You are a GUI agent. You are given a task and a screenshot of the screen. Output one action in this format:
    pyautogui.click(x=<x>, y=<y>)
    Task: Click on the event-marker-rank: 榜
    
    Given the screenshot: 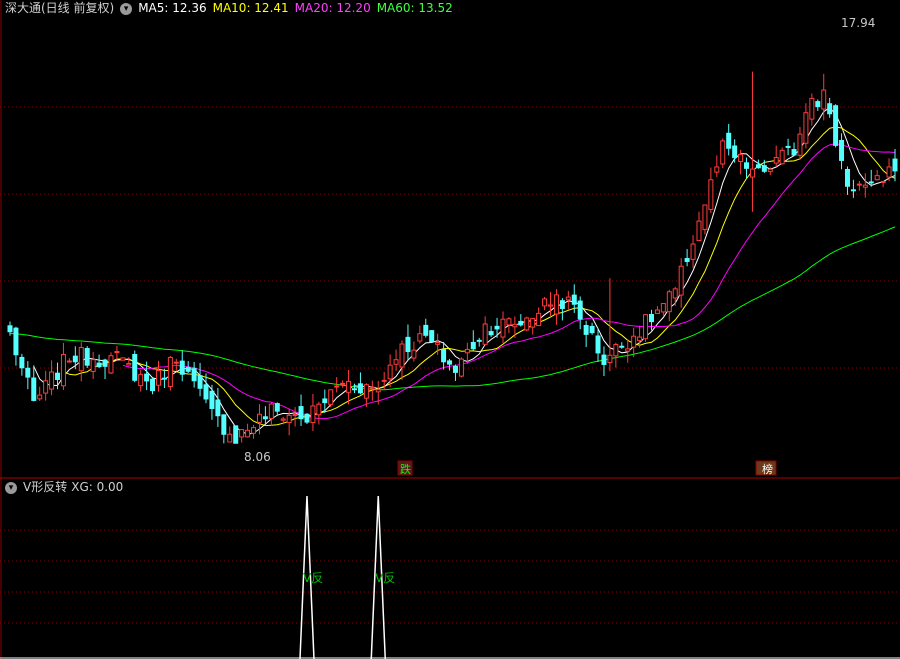 What is the action you would take?
    pyautogui.click(x=767, y=469)
    